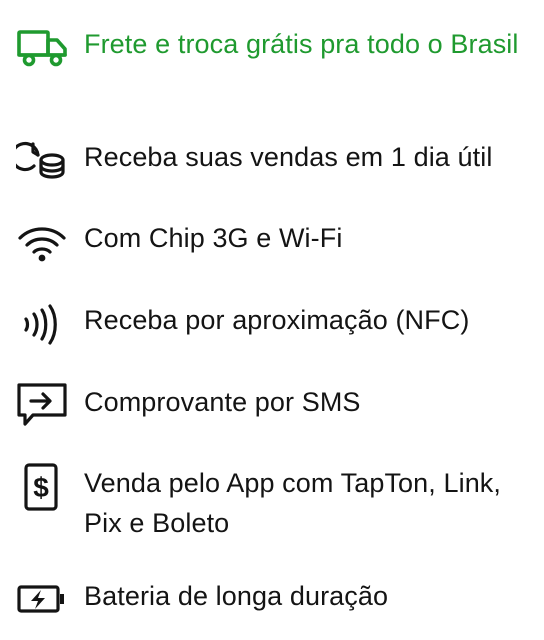  What do you see at coordinates (236, 596) in the screenshot?
I see `feature-label: Bateria de longa duração` at bounding box center [236, 596].